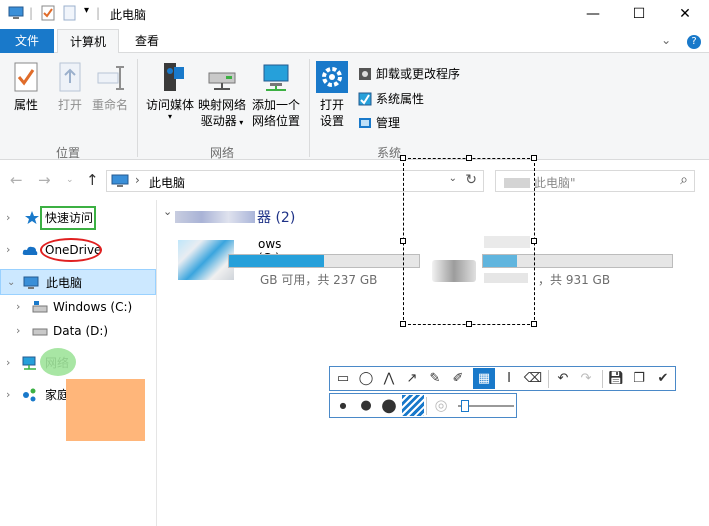 The width and height of the screenshot is (709, 526). I want to click on computer-icon, so click(31, 282).